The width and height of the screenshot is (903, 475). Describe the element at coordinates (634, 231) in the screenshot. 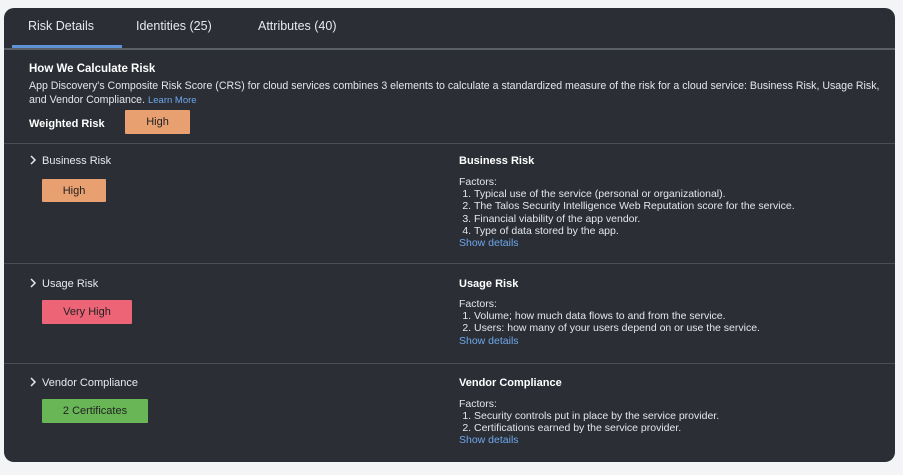

I see `factor-item: Type of data stored by the app.` at that location.